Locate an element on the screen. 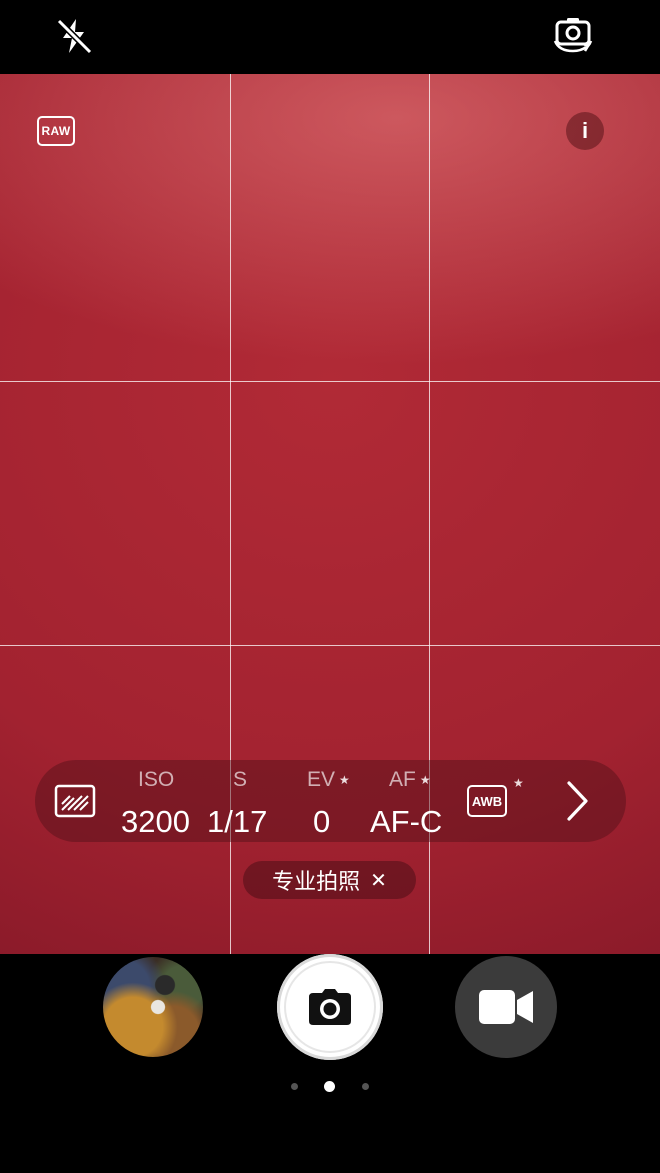 The width and height of the screenshot is (660, 1173). close-icon: ✕ is located at coordinates (378, 880).